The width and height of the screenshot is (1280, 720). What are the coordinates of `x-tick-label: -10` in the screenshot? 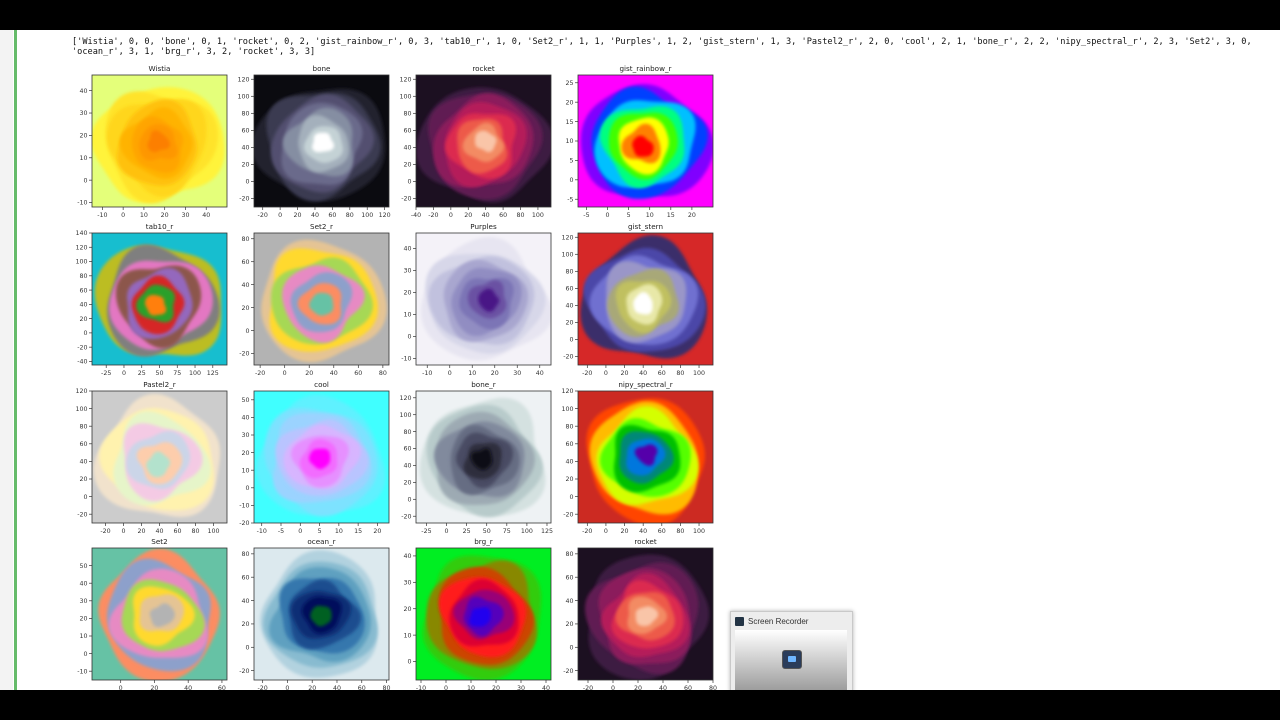 It's located at (102, 215).